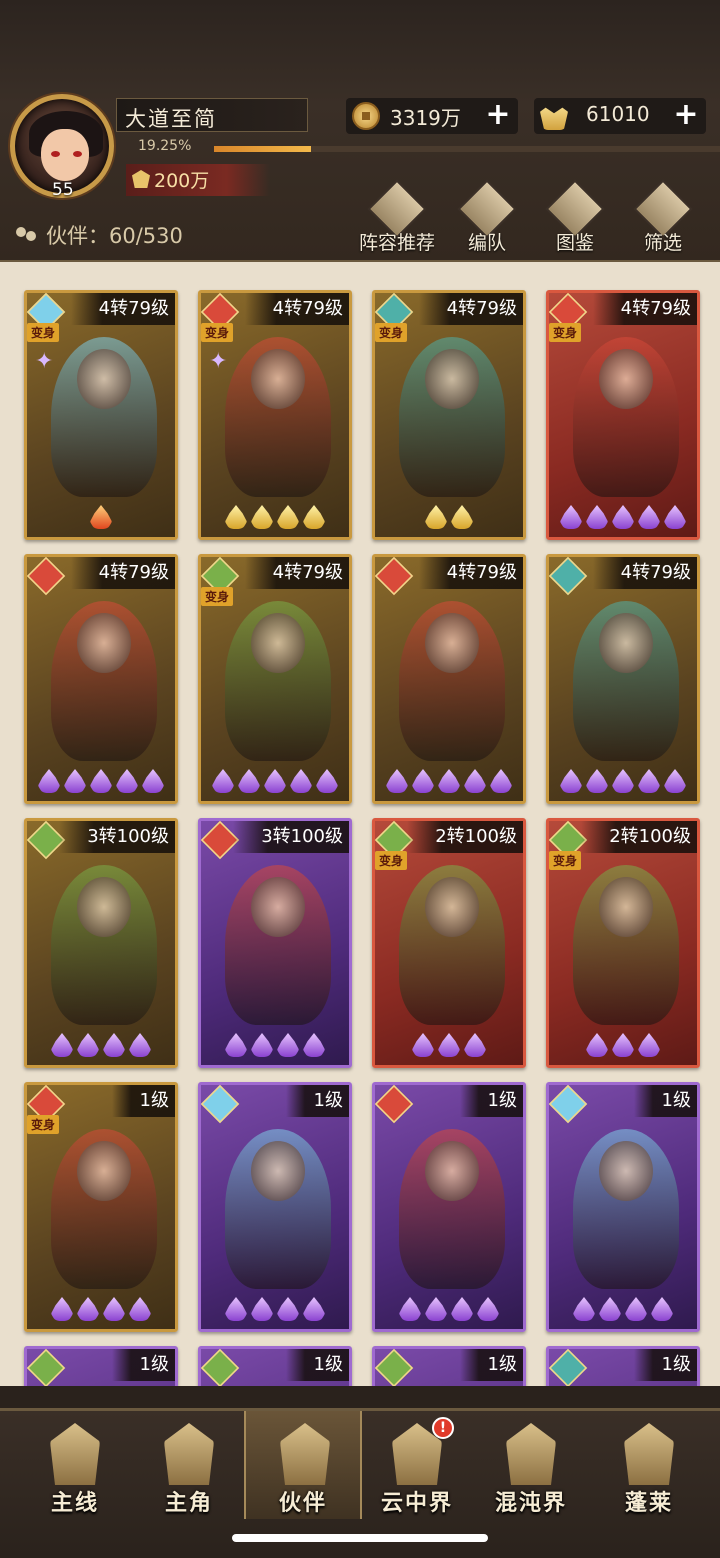 Image resolution: width=720 pixels, height=1558 pixels. I want to click on partner-count-text: 伙伴：60/530, so click(114, 236).